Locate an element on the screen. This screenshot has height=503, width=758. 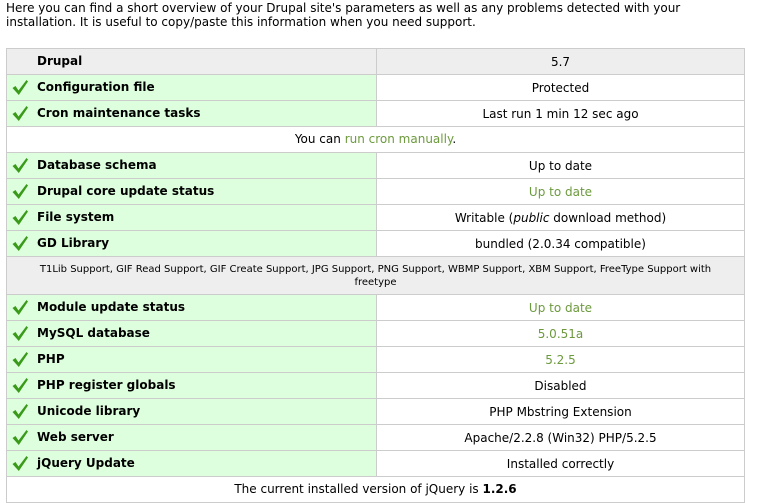
status-title: Database schema is located at coordinates (97, 165).